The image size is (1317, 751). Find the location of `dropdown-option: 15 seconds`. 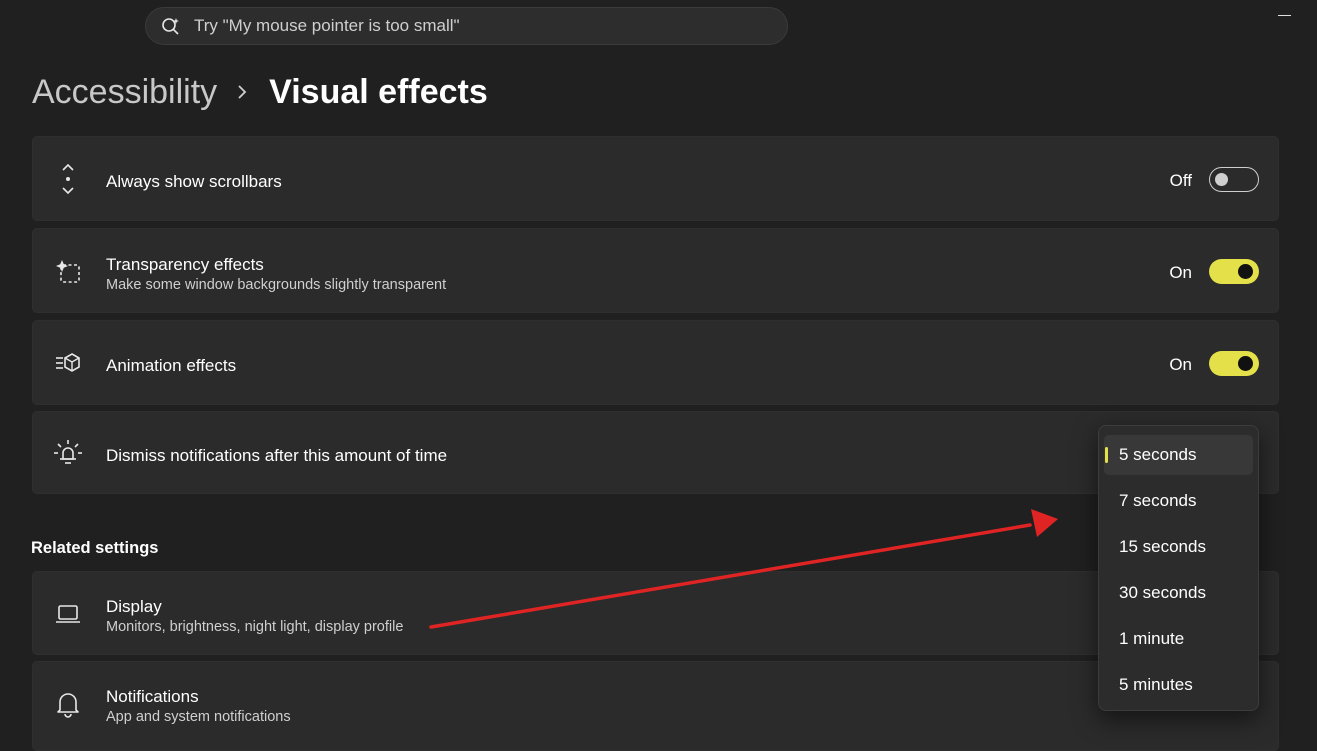

dropdown-option: 15 seconds is located at coordinates (1178, 547).